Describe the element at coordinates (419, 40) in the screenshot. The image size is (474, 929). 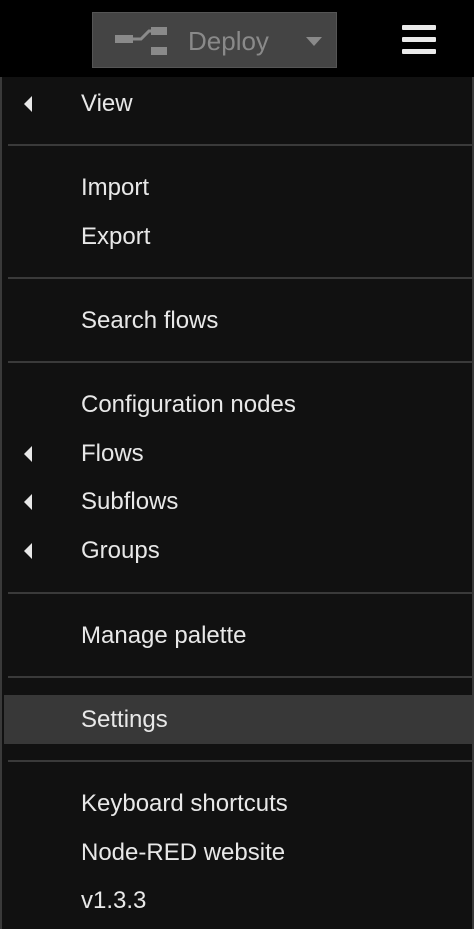
I see `hamburger-menu-icon` at that location.